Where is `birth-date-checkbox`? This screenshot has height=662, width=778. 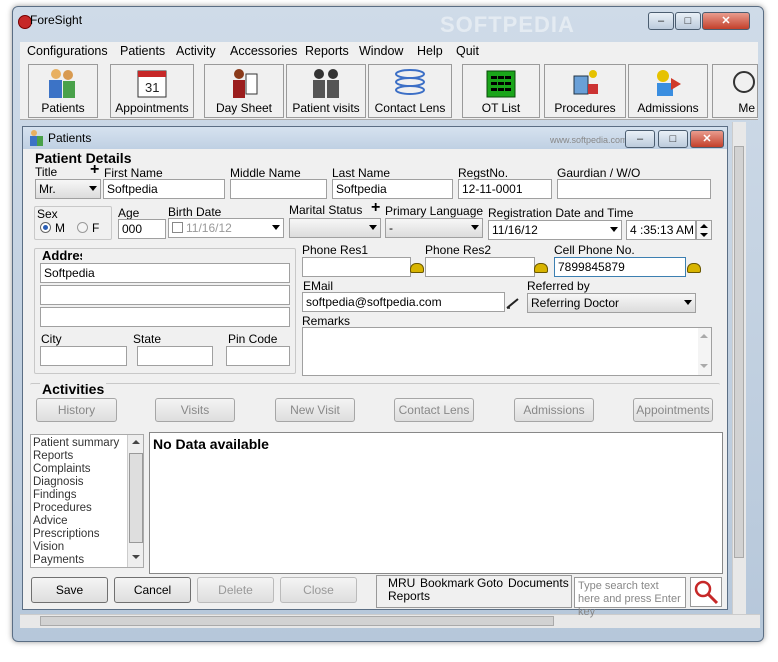
birth-date-checkbox is located at coordinates (177, 227).